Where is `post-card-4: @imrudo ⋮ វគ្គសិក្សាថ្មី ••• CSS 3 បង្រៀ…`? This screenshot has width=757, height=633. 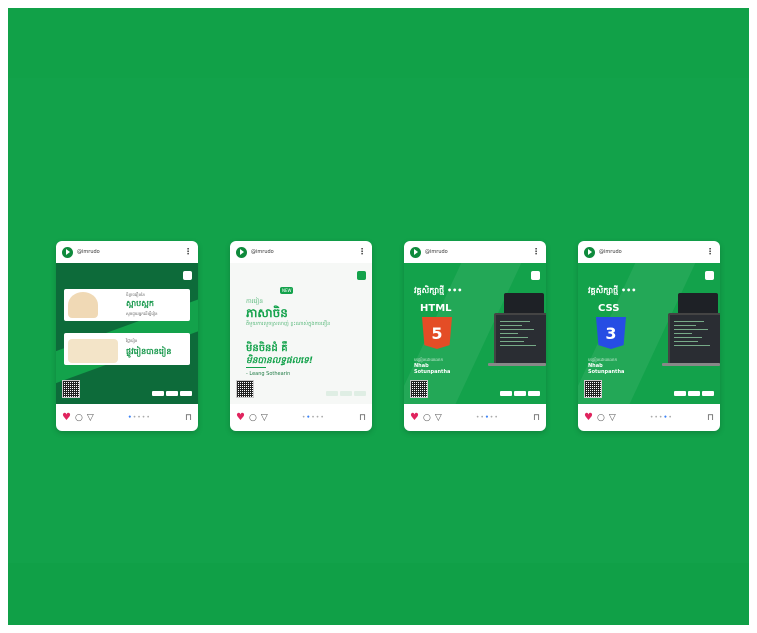 post-card-4: @imrudo ⋮ វគ្គសិក្សាថ្មី ••• CSS 3 បង្រៀ… is located at coordinates (649, 336).